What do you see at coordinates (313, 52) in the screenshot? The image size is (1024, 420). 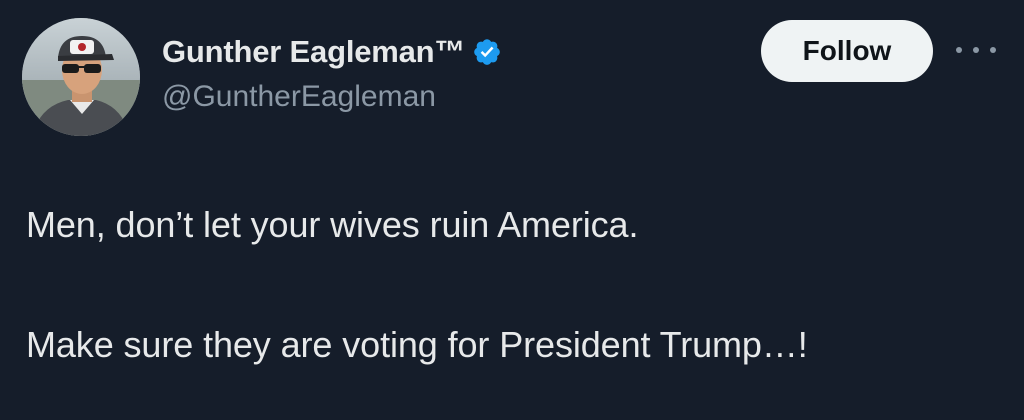 I see `author-display-name: Gunther Eagleman™` at bounding box center [313, 52].